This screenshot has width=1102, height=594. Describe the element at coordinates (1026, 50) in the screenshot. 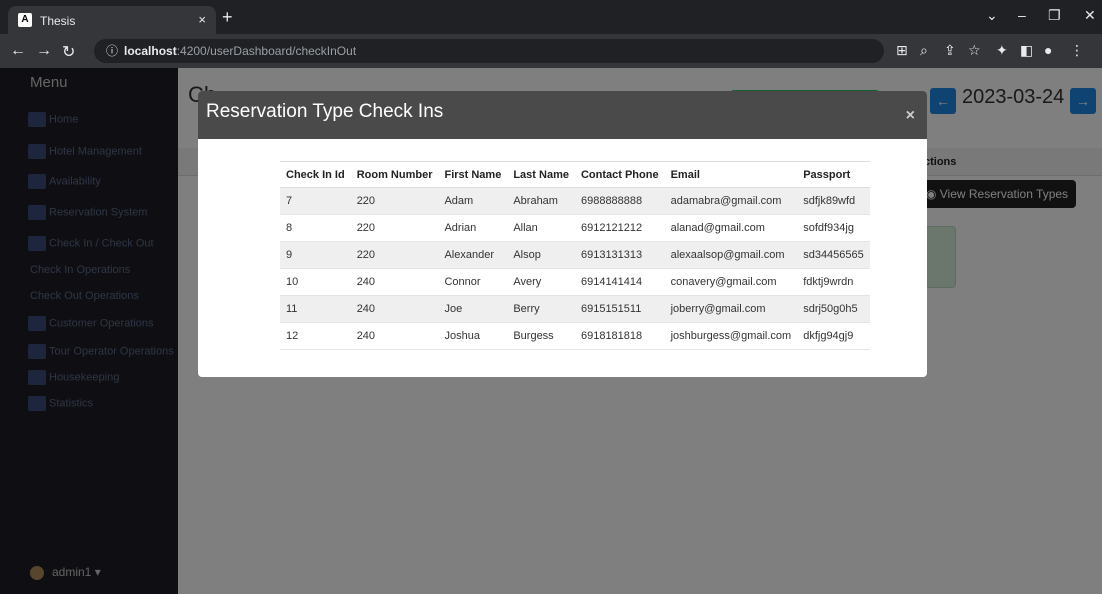

I see `side-panel-icon: ◧` at that location.